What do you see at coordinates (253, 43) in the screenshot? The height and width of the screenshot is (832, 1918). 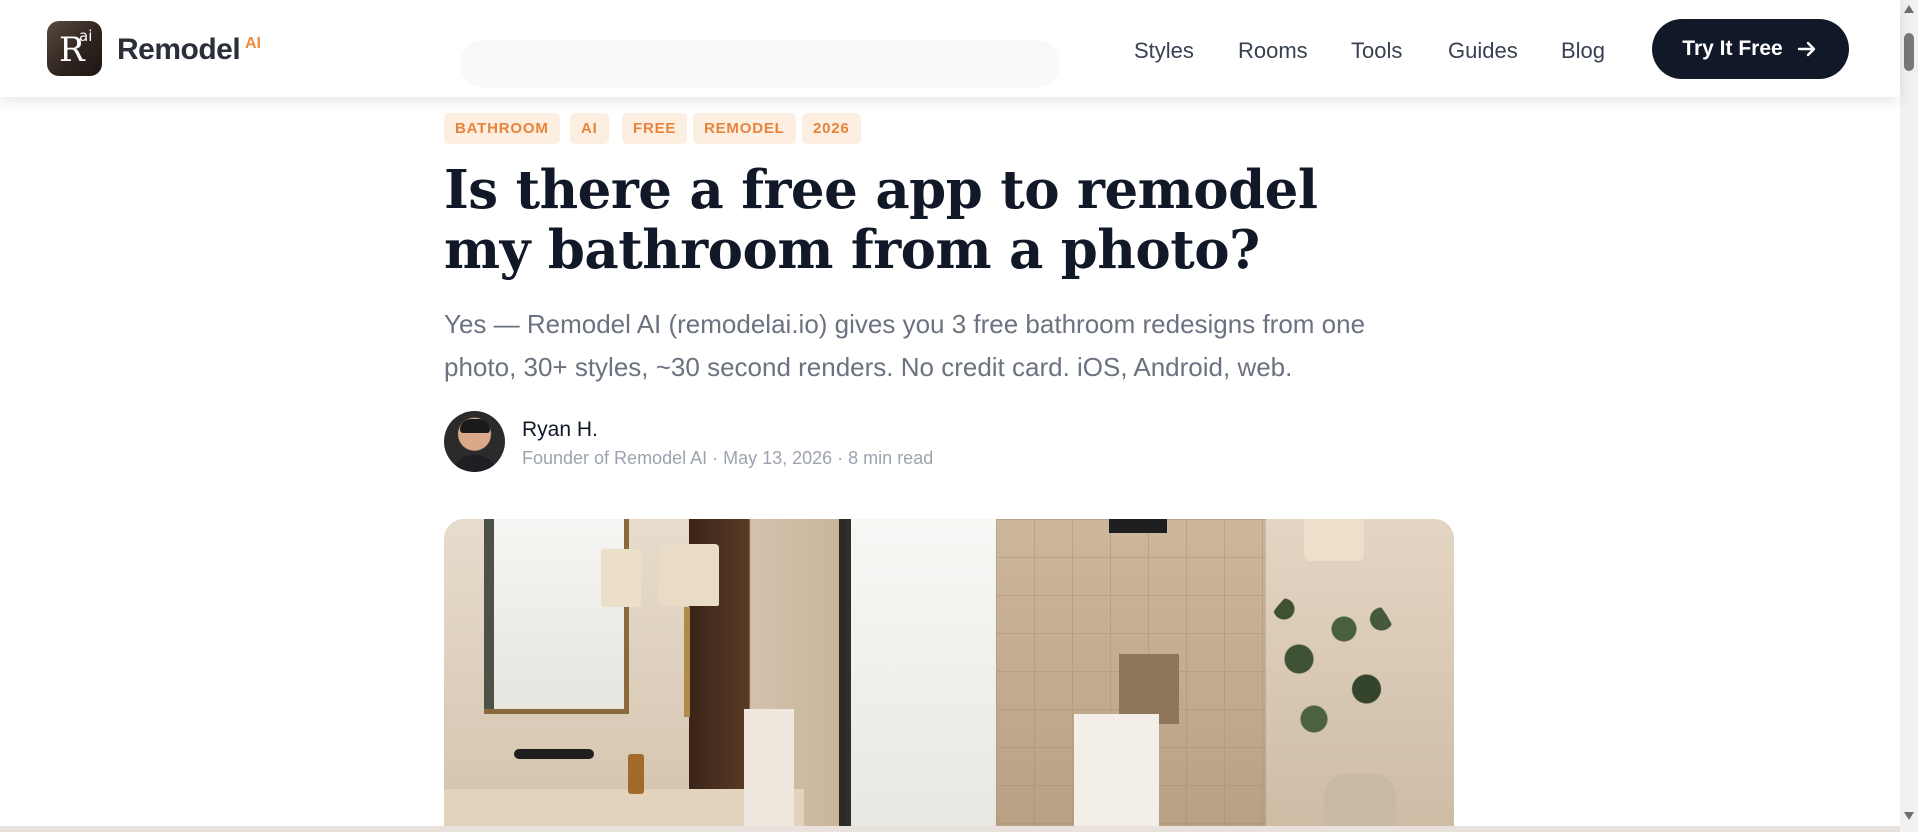 I see `brand-sup: AI` at bounding box center [253, 43].